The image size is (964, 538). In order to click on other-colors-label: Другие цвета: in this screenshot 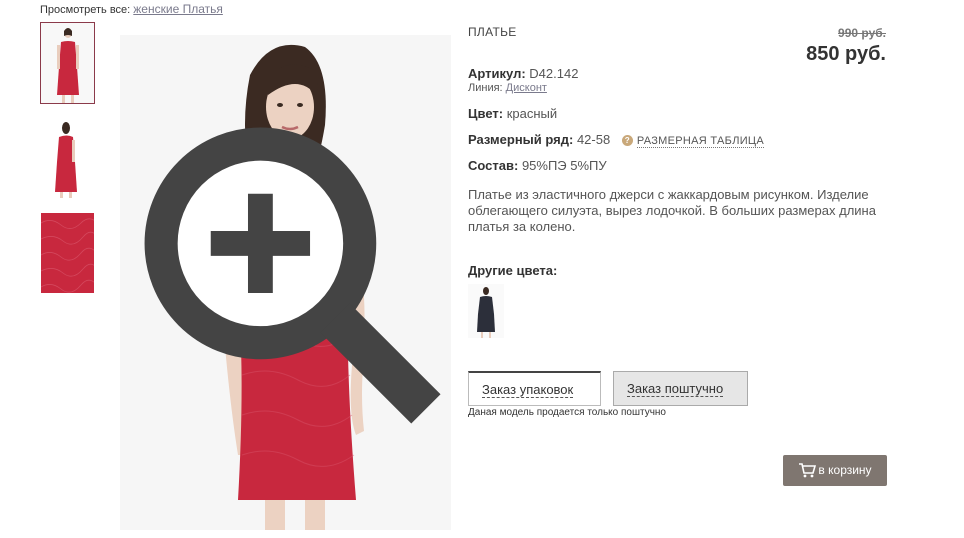, I will do `click(513, 270)`.